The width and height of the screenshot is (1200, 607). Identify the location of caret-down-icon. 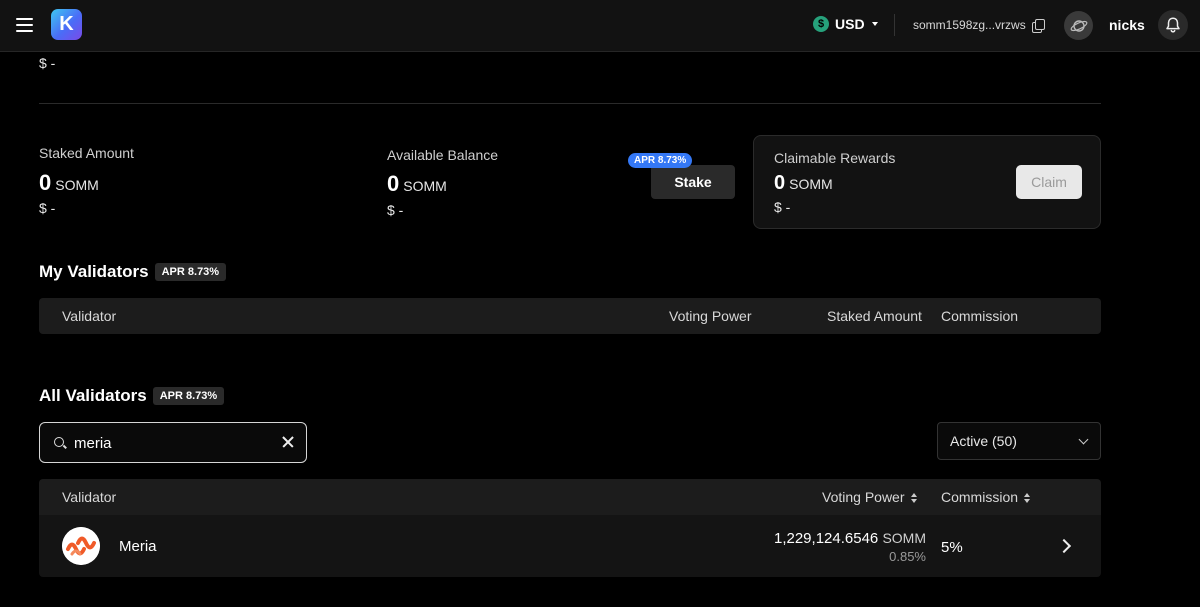
(874, 24).